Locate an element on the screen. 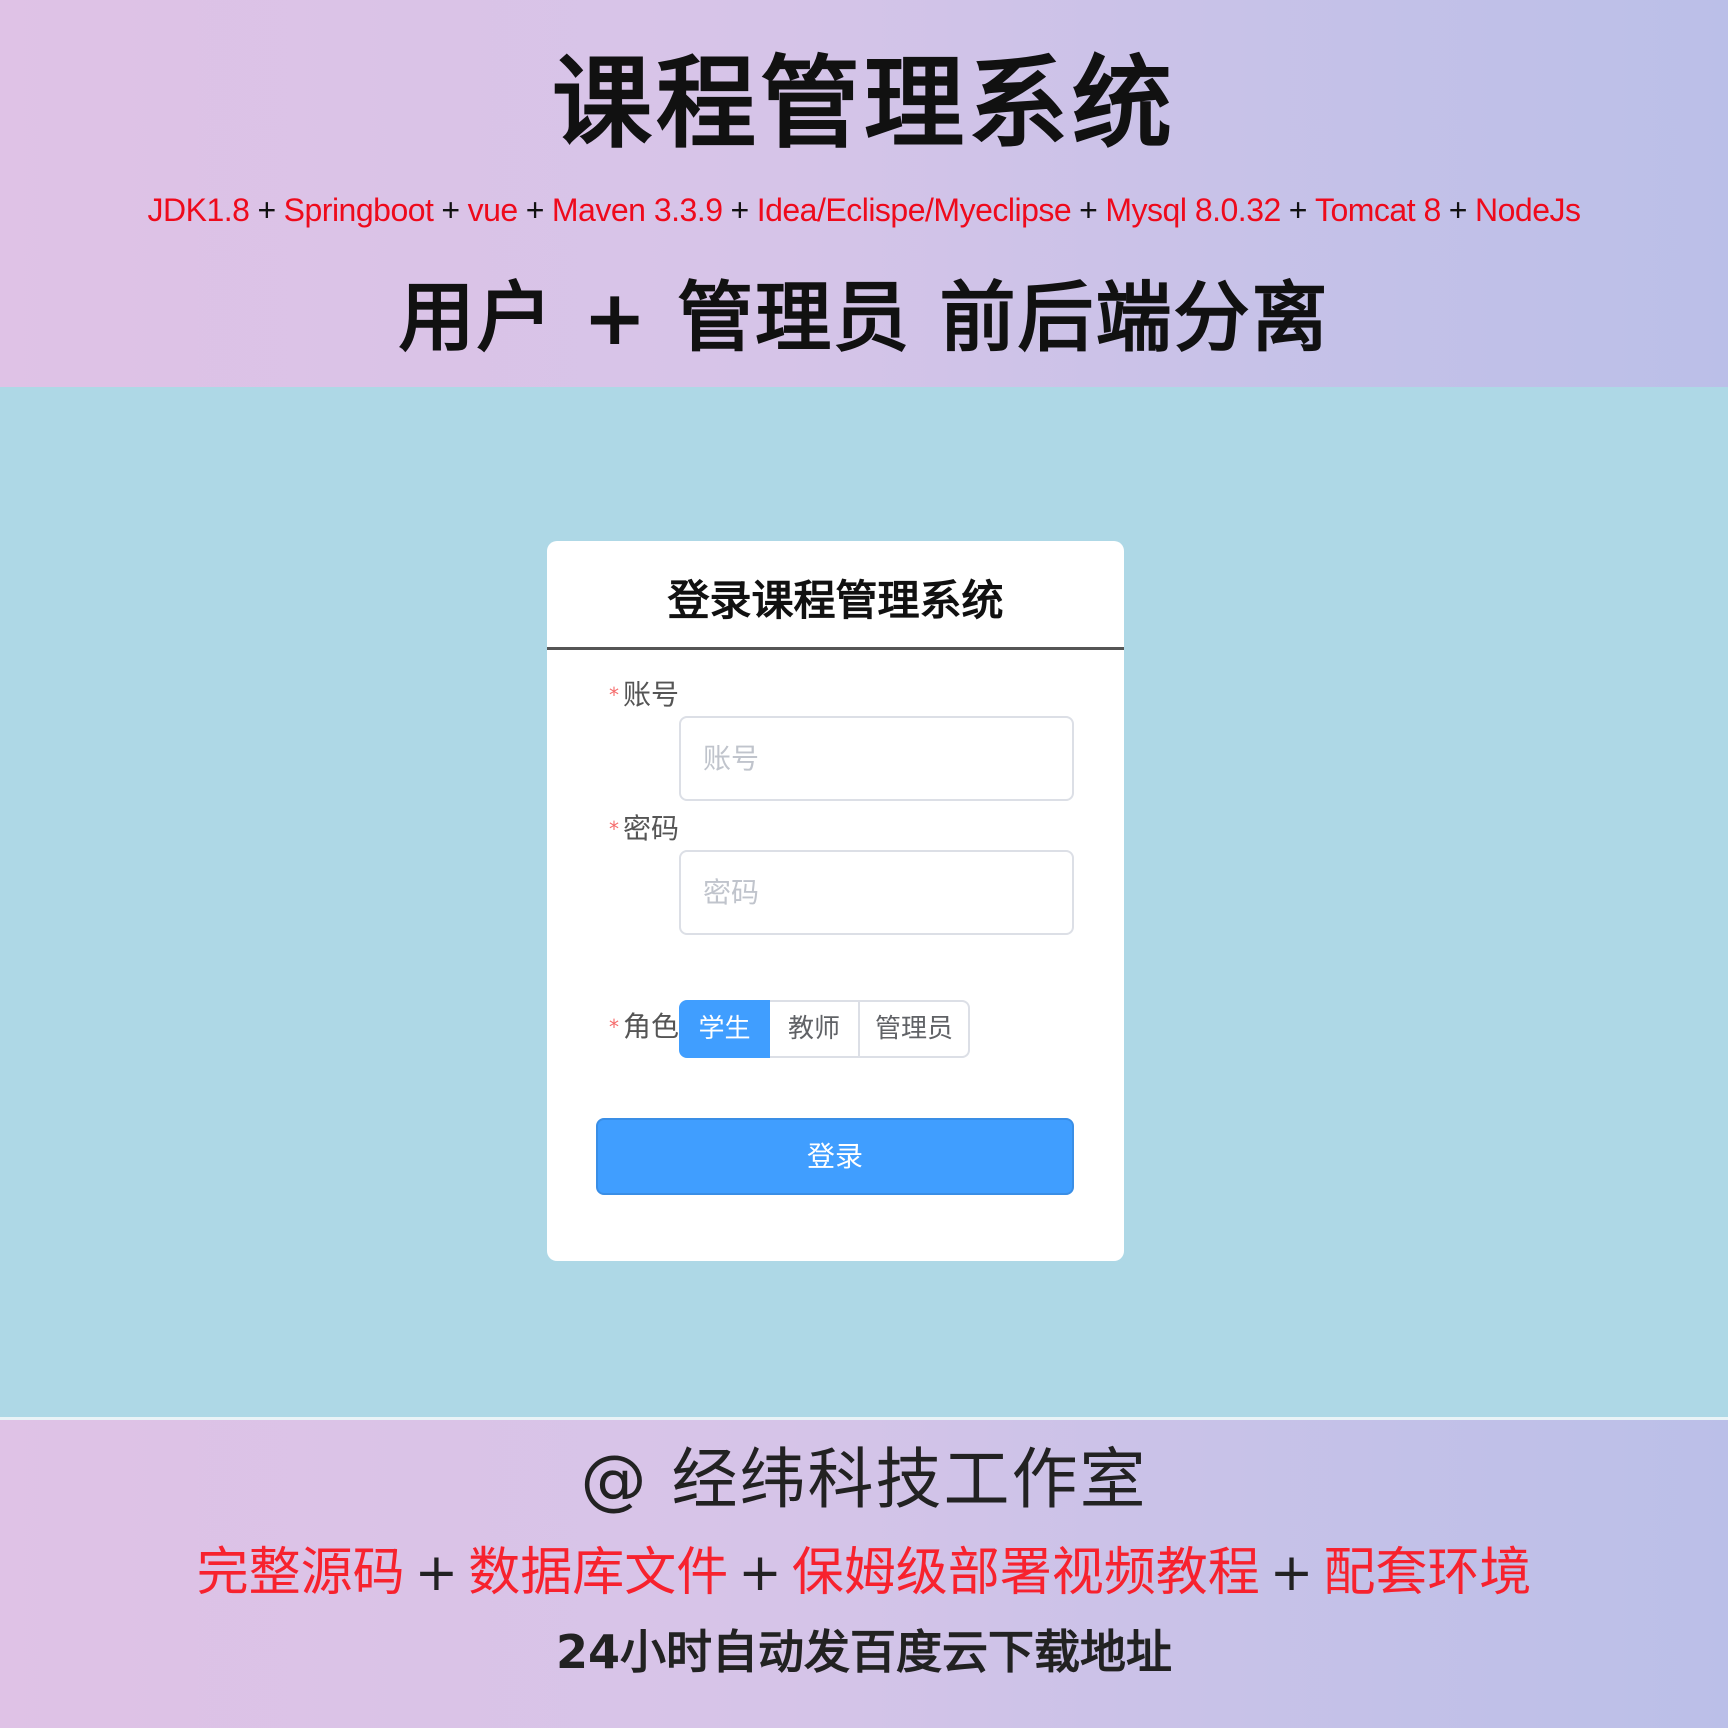  password-input is located at coordinates (876, 892).